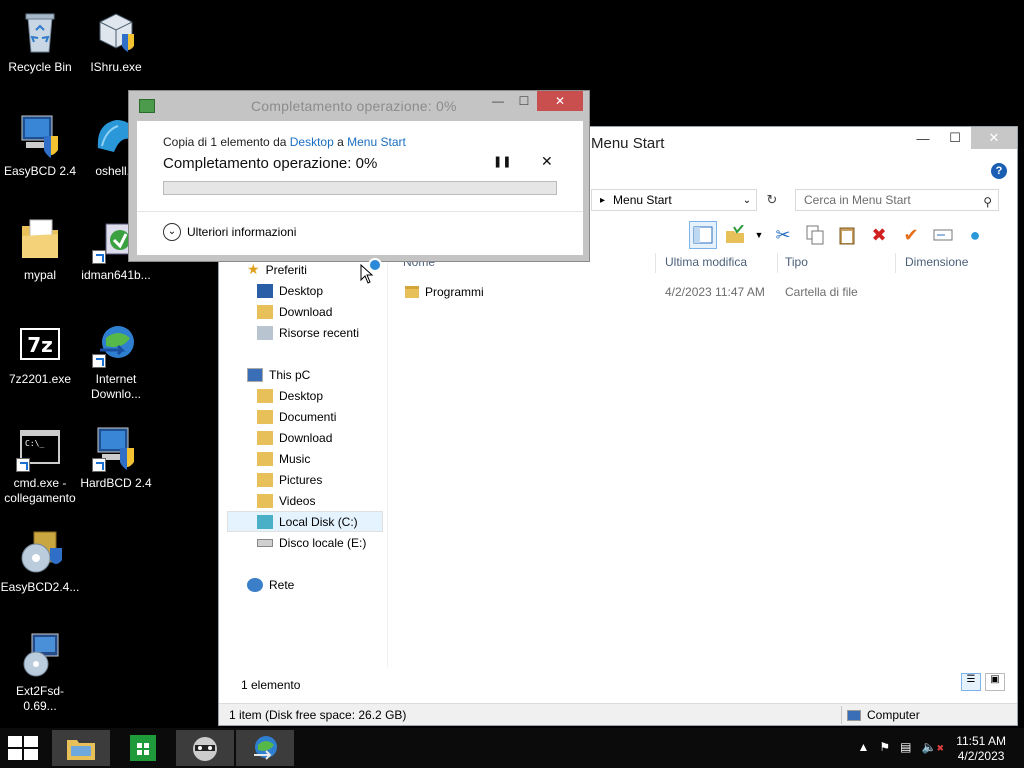 This screenshot has width=1024, height=768. I want to click on column-header-size: Dimensione, so click(936, 262).